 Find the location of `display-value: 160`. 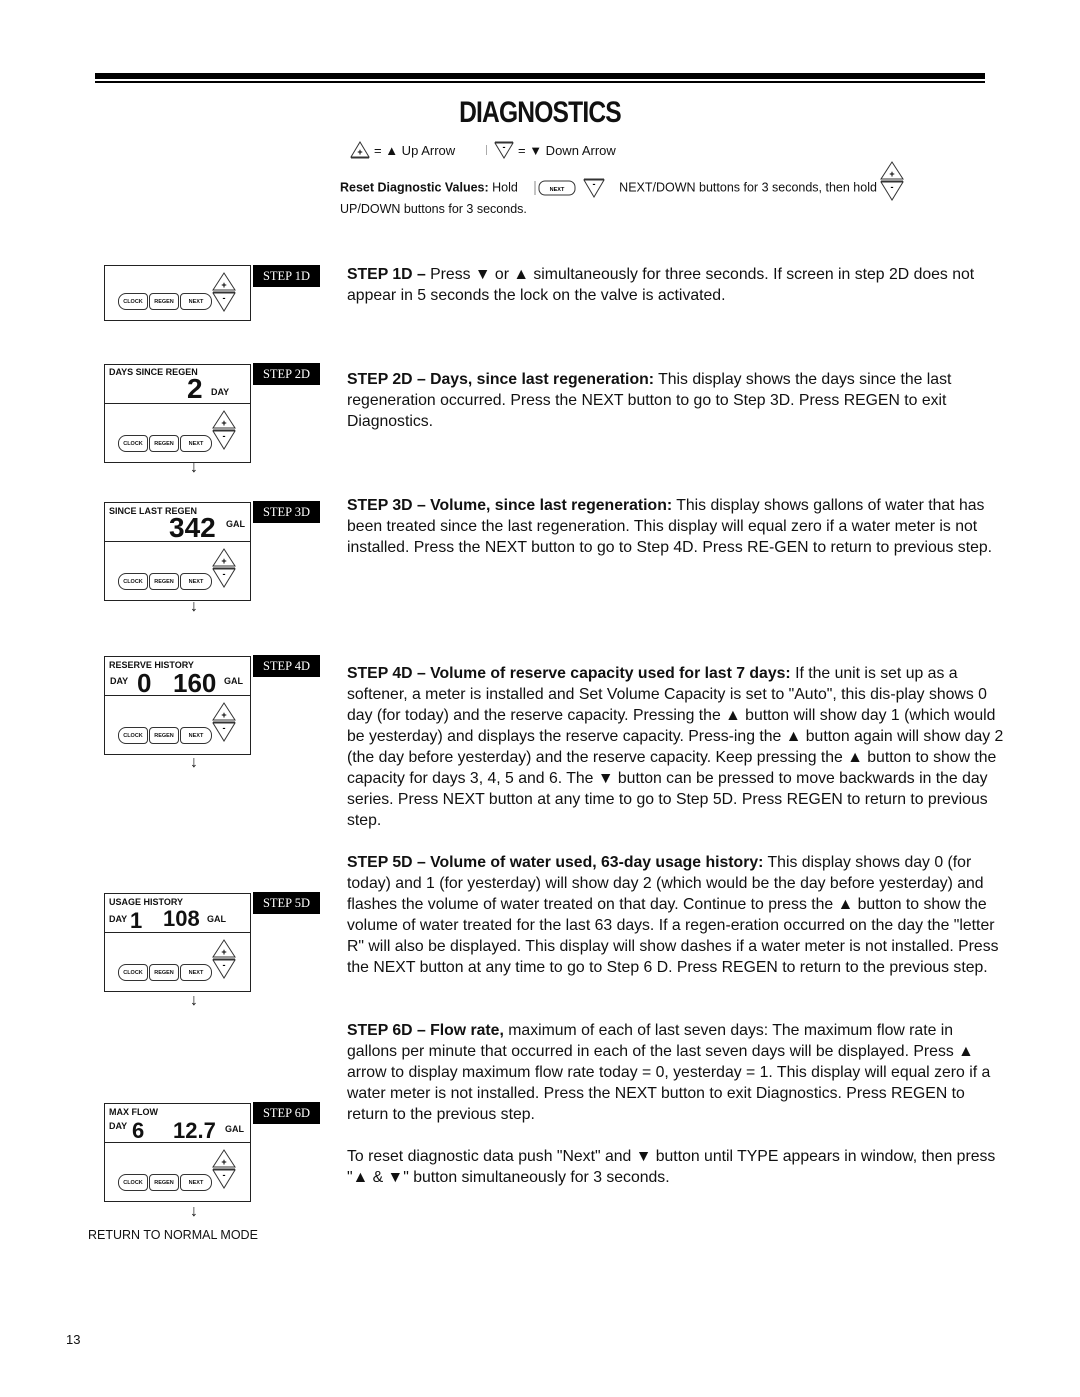

display-value: 160 is located at coordinates (195, 683).